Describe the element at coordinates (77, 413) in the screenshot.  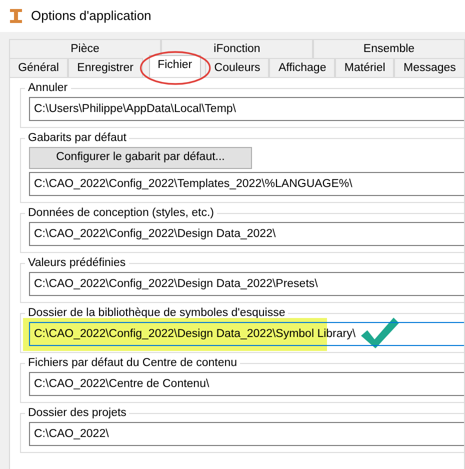
I see `group-label: Dossier des projets` at that location.